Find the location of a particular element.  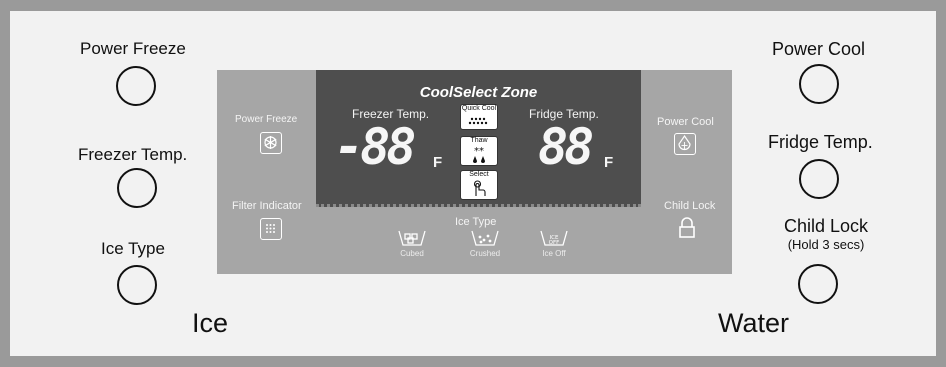

water-section-label: Water is located at coordinates (754, 323).